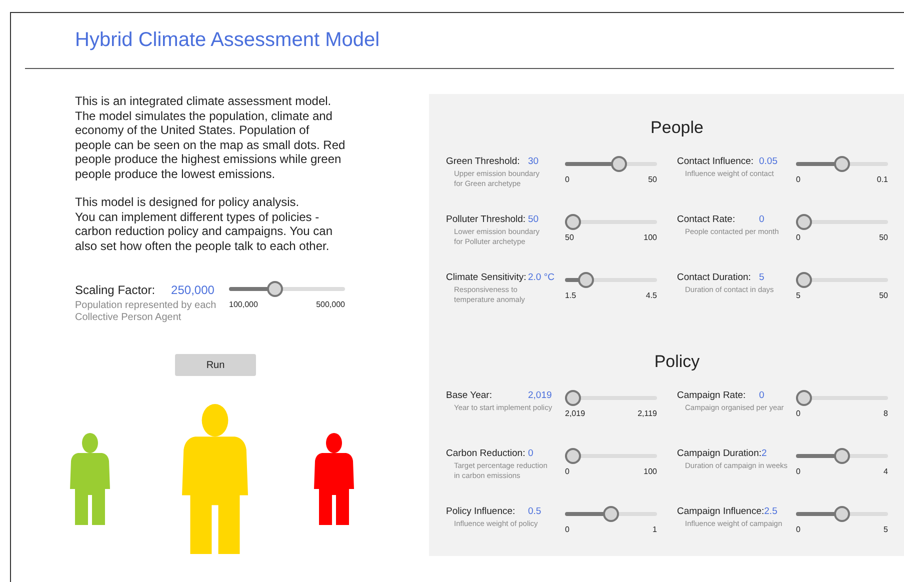 The image size is (904, 582). I want to click on param-label: Green Threshold:, so click(483, 161).